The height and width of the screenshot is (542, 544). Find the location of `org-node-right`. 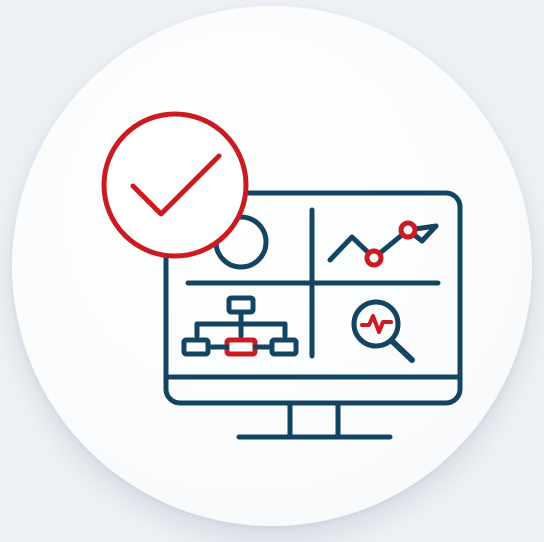

org-node-right is located at coordinates (284, 347).